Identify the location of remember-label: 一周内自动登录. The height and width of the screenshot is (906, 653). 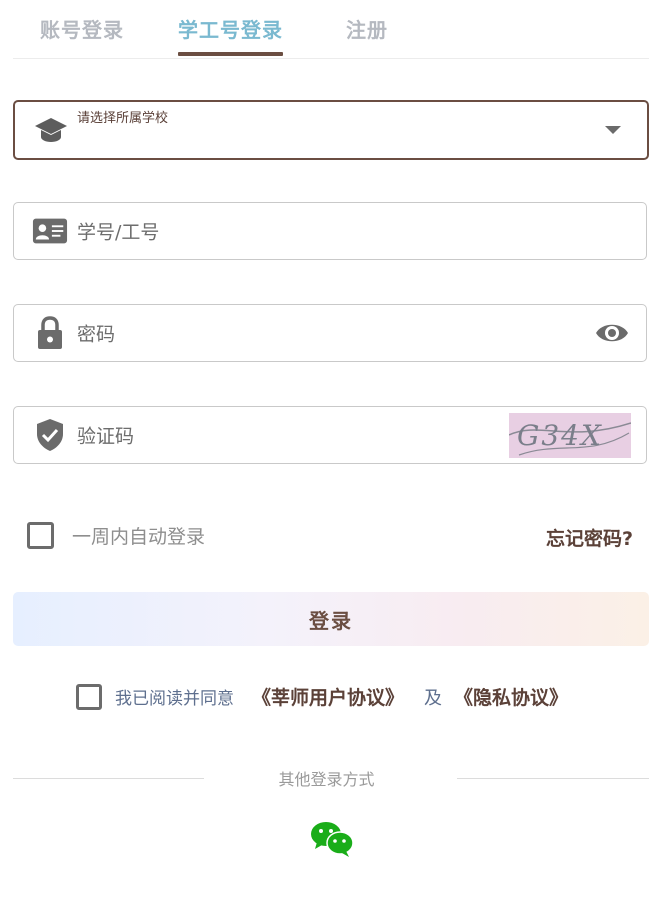
(139, 537).